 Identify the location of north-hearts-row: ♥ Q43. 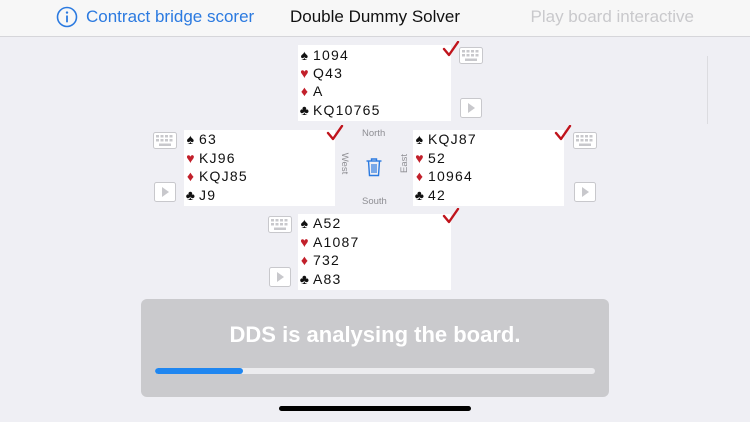
(320, 74).